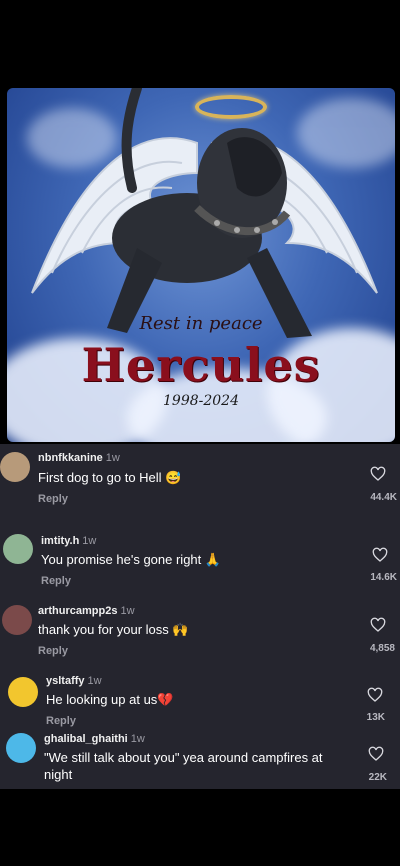 The width and height of the screenshot is (400, 866). What do you see at coordinates (201, 401) in the screenshot?
I see `memorial-years: 1998-2024` at bounding box center [201, 401].